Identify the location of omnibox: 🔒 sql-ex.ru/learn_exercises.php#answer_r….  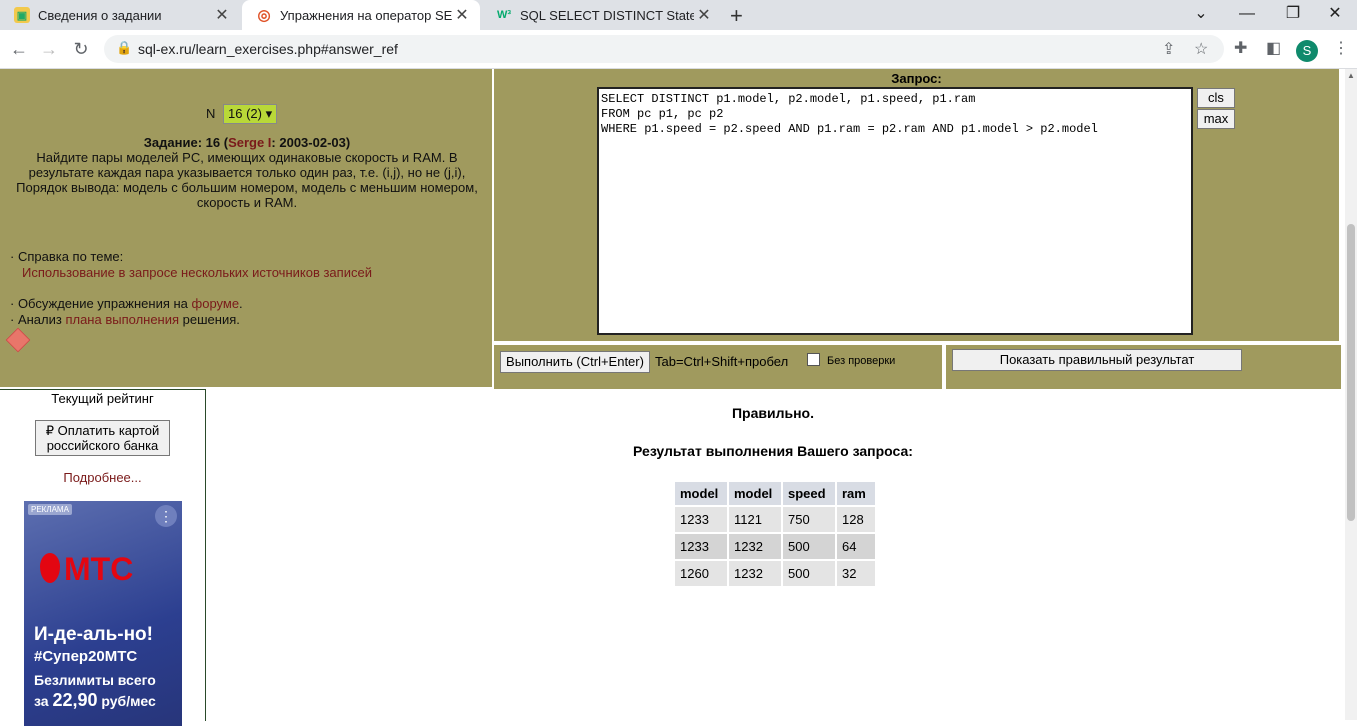
(664, 49).